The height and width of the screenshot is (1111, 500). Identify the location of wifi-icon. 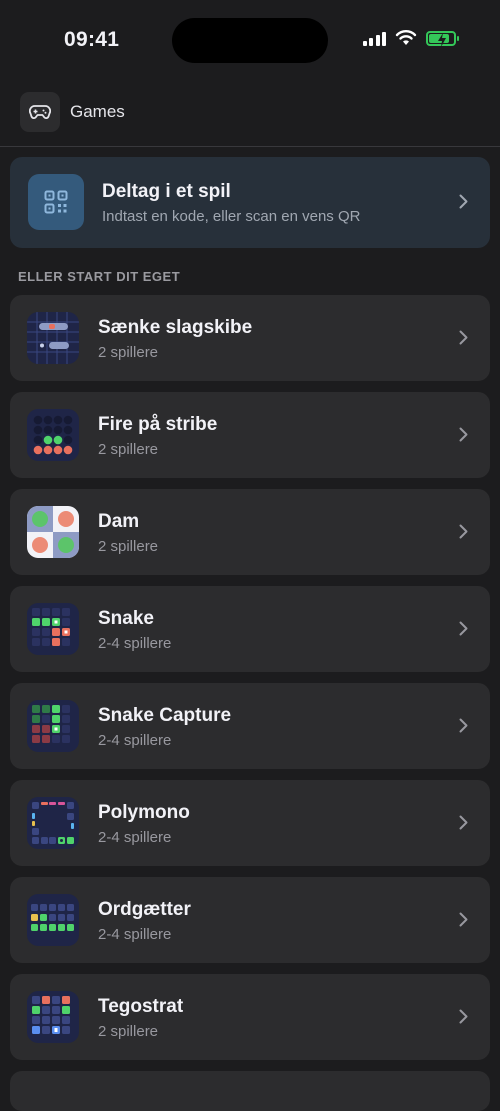
(406, 37).